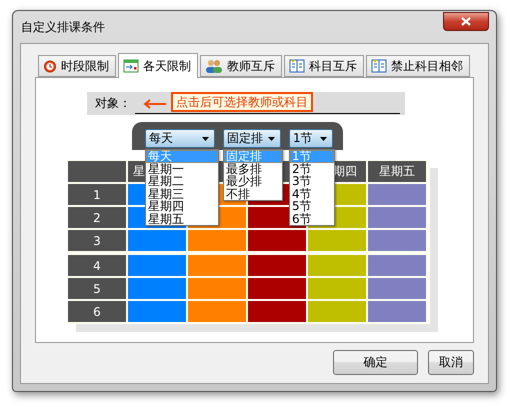 The width and height of the screenshot is (509, 406). I want to click on row-label: 5, so click(97, 288).